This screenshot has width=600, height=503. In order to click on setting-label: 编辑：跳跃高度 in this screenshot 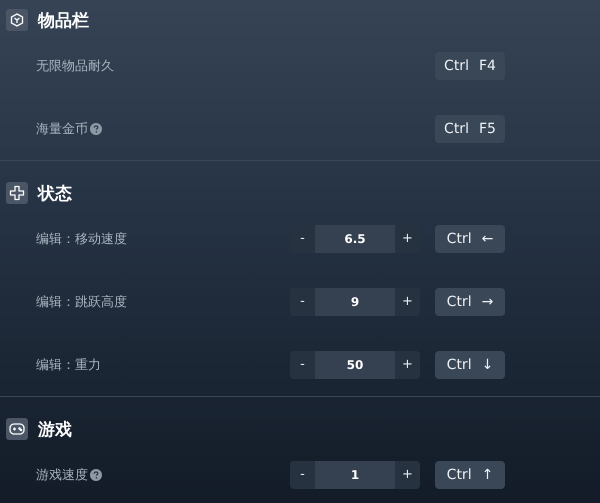, I will do `click(81, 302)`.